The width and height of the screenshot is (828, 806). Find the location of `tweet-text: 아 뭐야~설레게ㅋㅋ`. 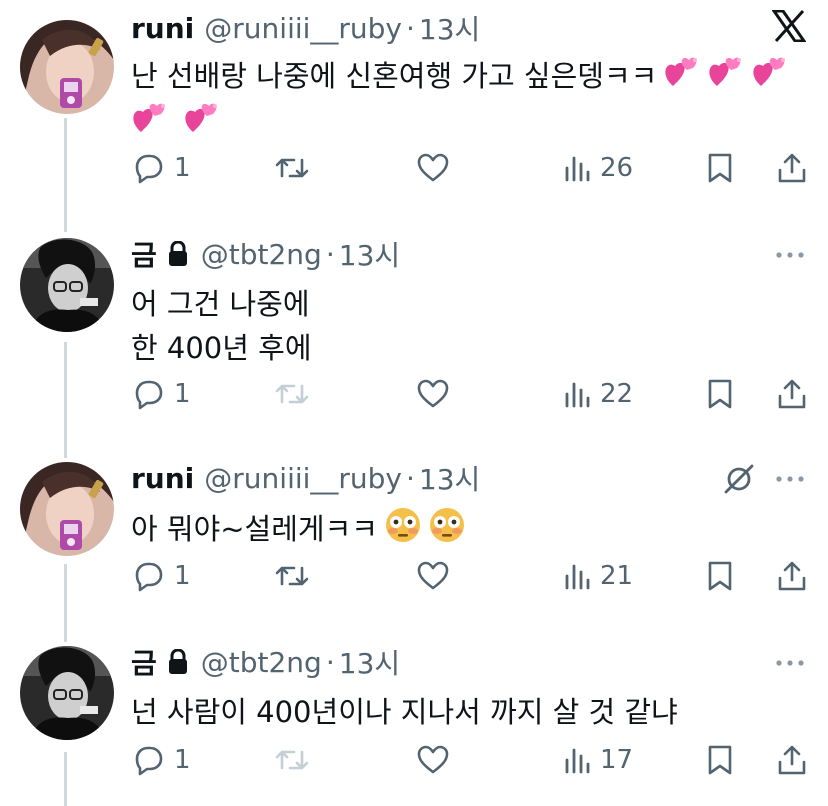

tweet-text: 아 뭐야~설레게ㅋㅋ is located at coordinates (471, 531).